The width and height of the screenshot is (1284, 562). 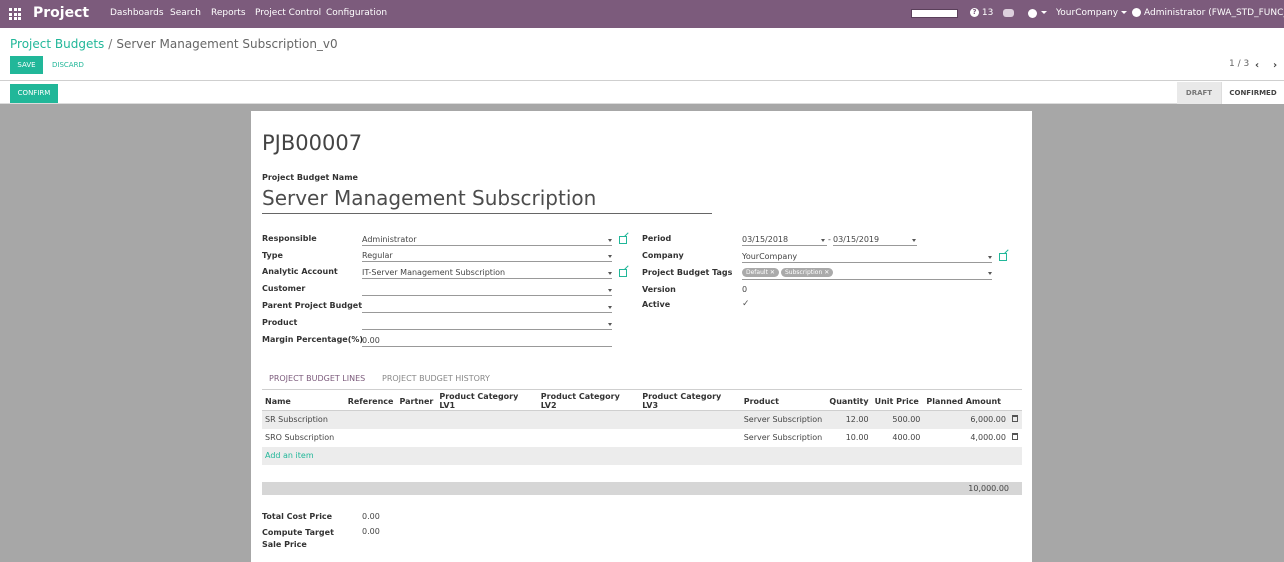 What do you see at coordinates (623, 240) in the screenshot?
I see `responsible-external-link-icon` at bounding box center [623, 240].